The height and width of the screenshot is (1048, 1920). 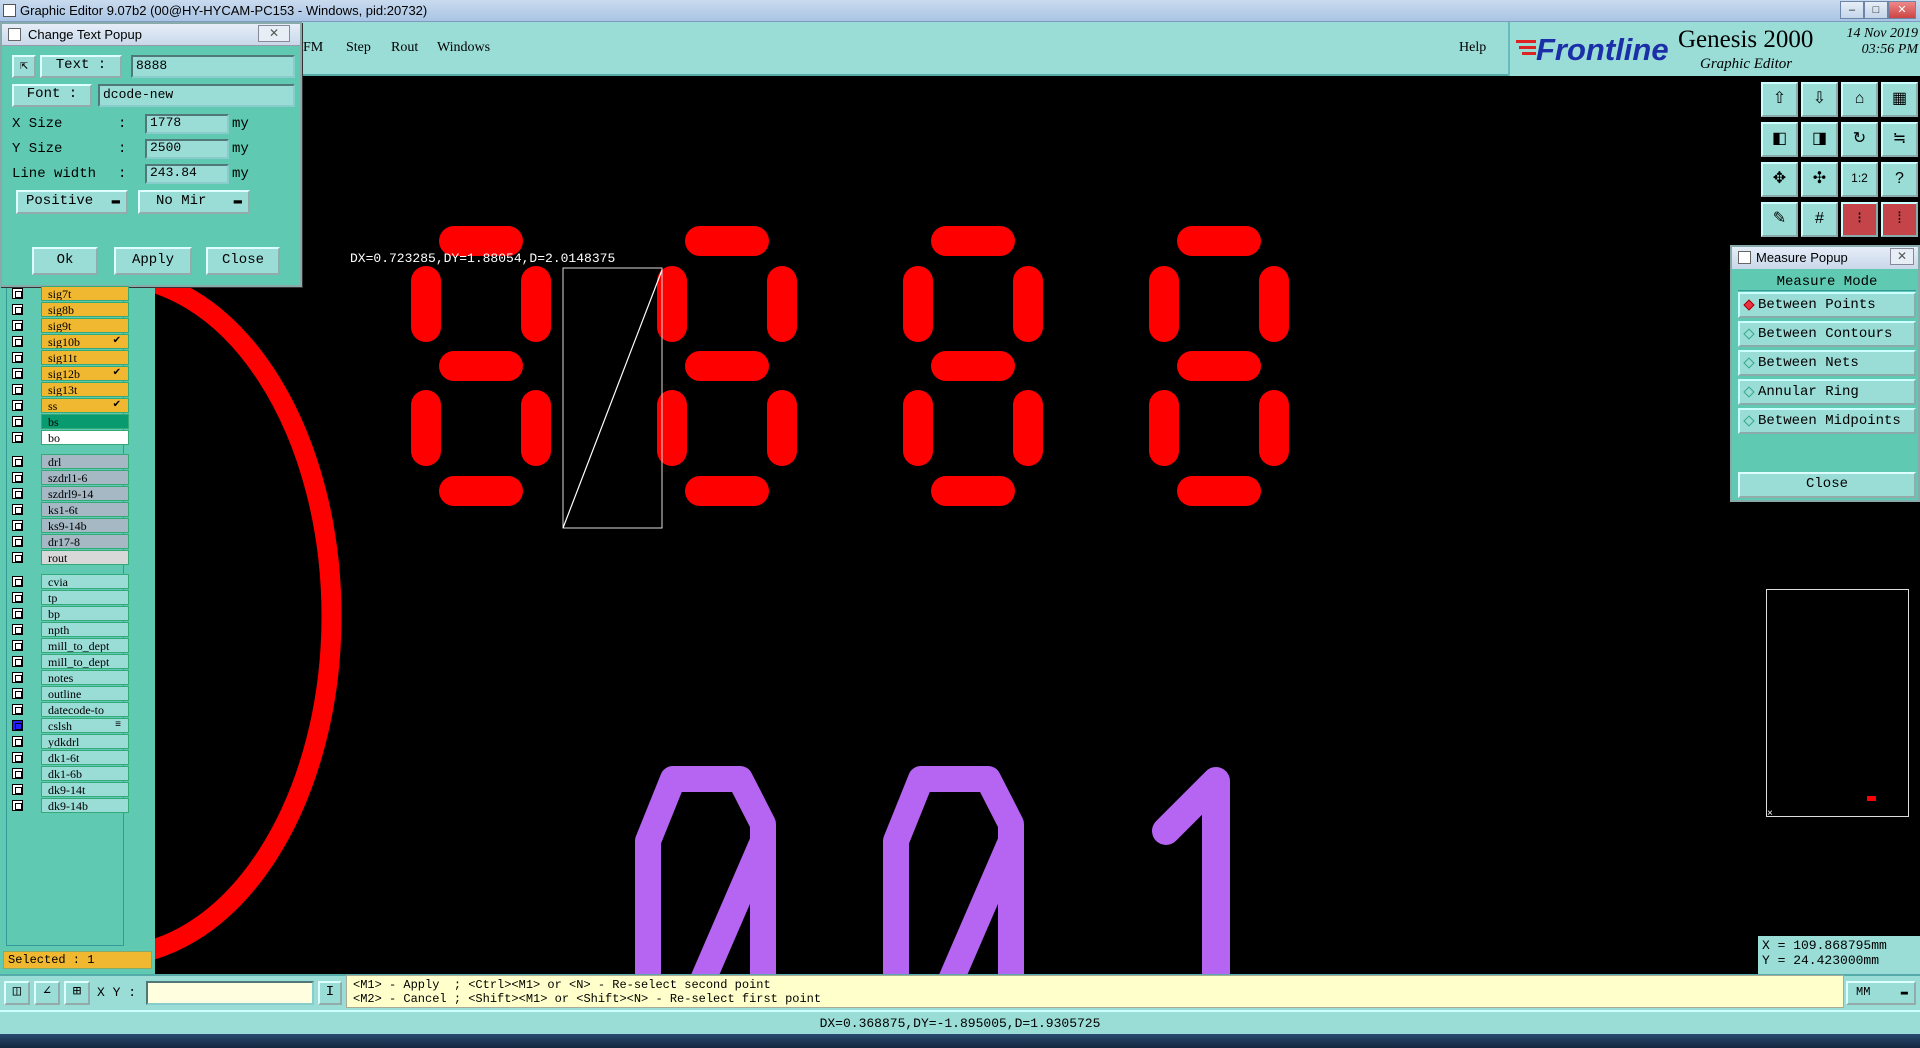 I want to click on layer-item: dk1-6t, so click(x=67, y=757).